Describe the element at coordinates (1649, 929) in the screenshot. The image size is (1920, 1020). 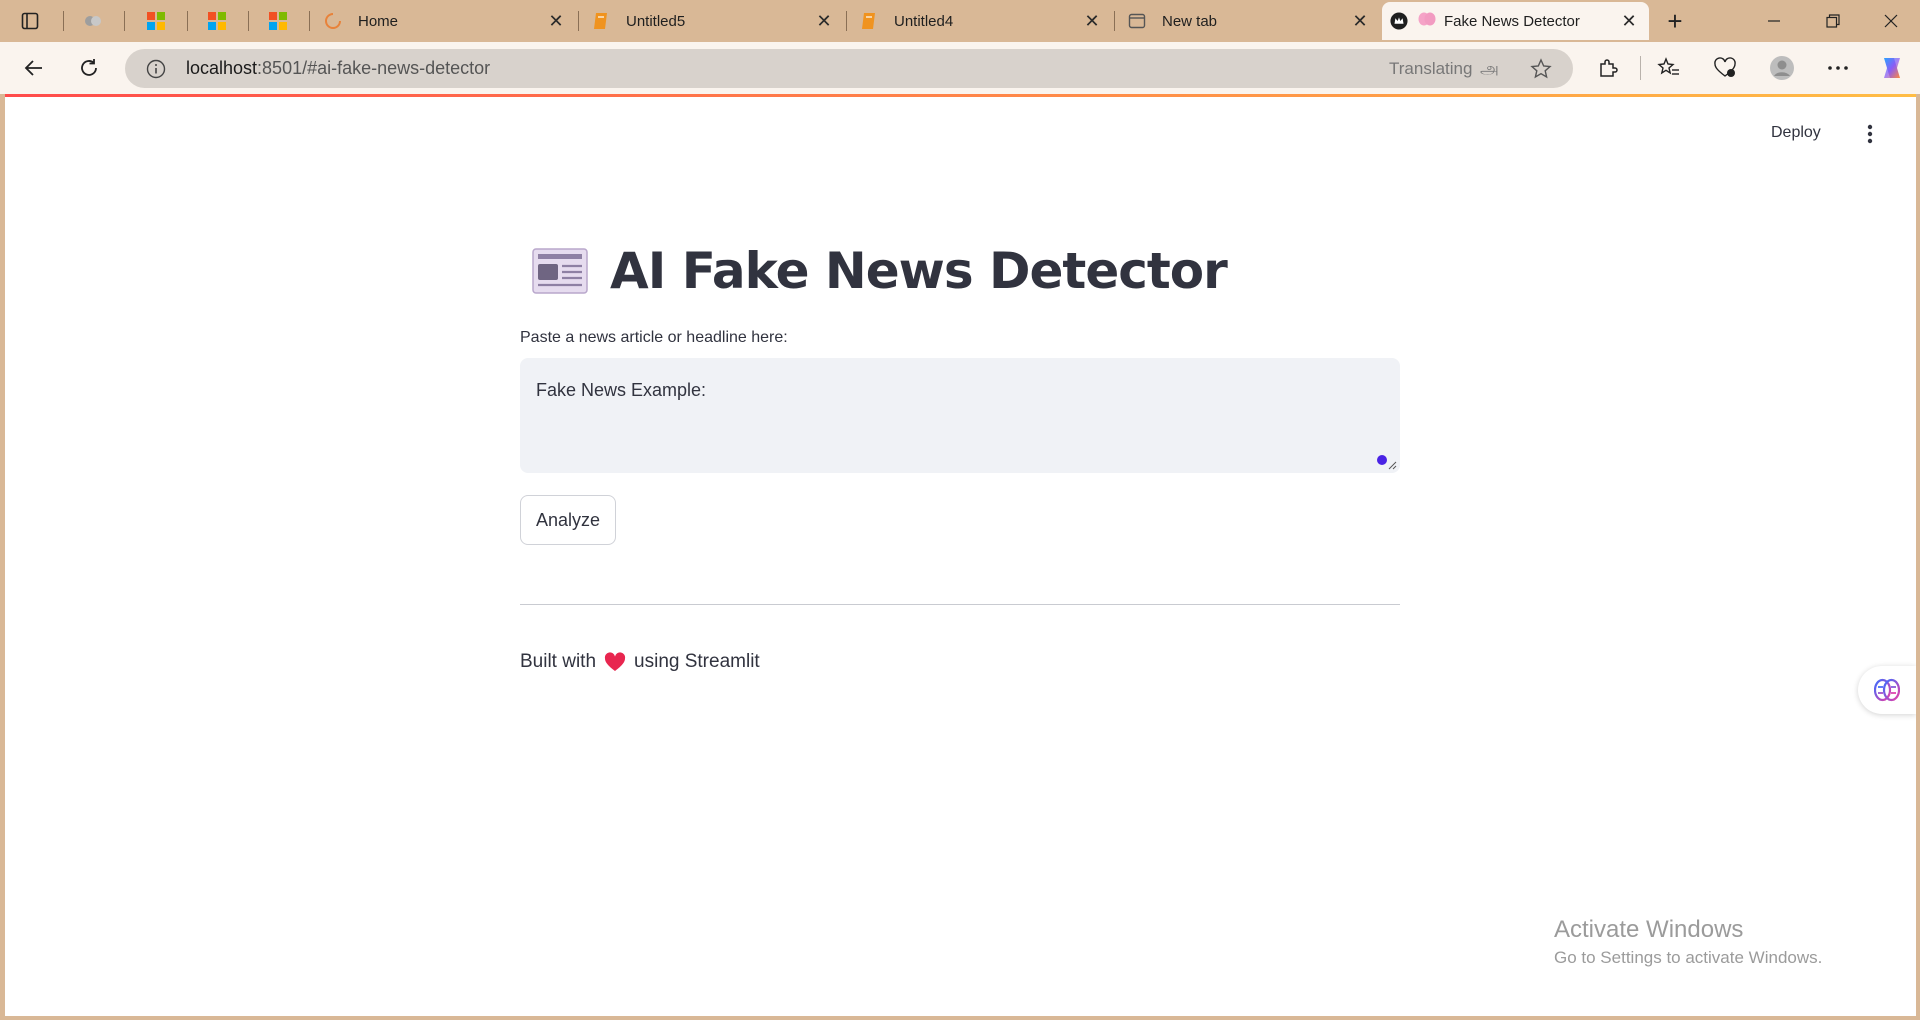
I see `activate-title: Activate Windows` at that location.